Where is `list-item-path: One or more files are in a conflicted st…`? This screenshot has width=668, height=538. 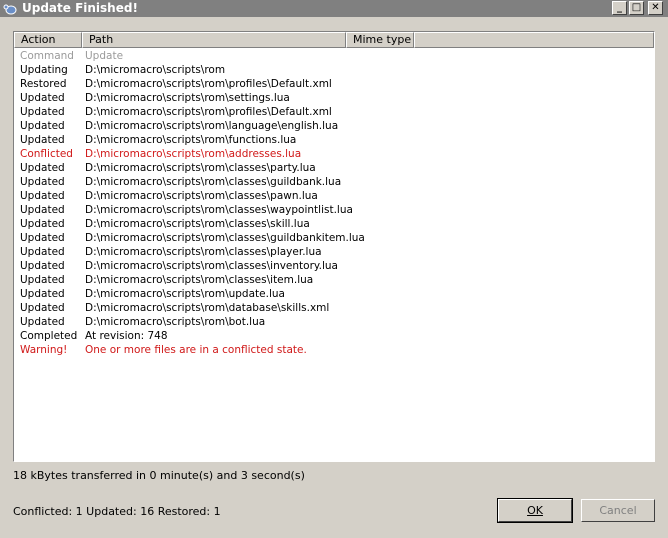 list-item-path: One or more files are in a conflicted st… is located at coordinates (196, 350).